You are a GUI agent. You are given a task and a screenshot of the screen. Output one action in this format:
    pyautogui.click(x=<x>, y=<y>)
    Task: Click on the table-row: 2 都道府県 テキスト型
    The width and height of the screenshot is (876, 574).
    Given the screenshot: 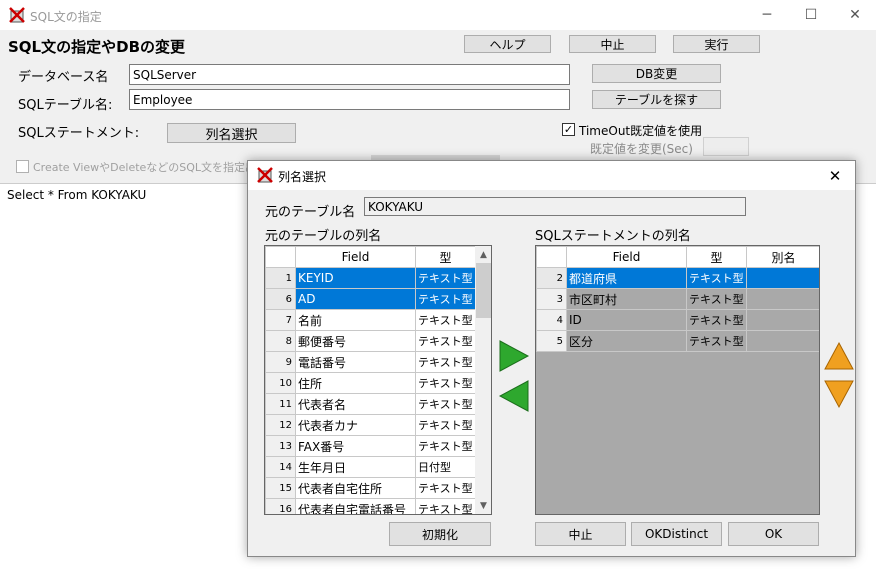 What is the action you would take?
    pyautogui.click(x=677, y=278)
    